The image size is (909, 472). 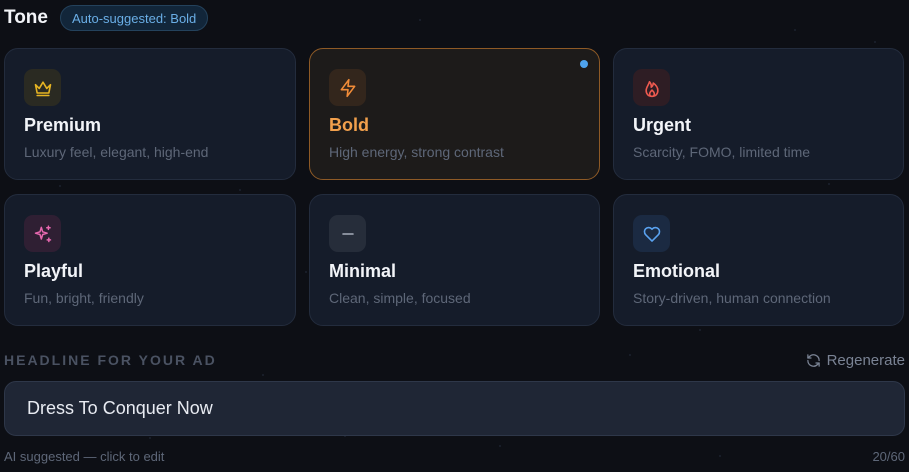 I want to click on minus-icon, so click(x=347, y=233).